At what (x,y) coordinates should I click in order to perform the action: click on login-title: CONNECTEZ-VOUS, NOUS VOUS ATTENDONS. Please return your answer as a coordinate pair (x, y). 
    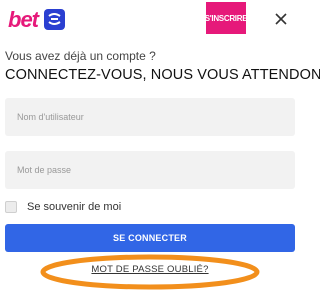
    Looking at the image, I should click on (162, 75).